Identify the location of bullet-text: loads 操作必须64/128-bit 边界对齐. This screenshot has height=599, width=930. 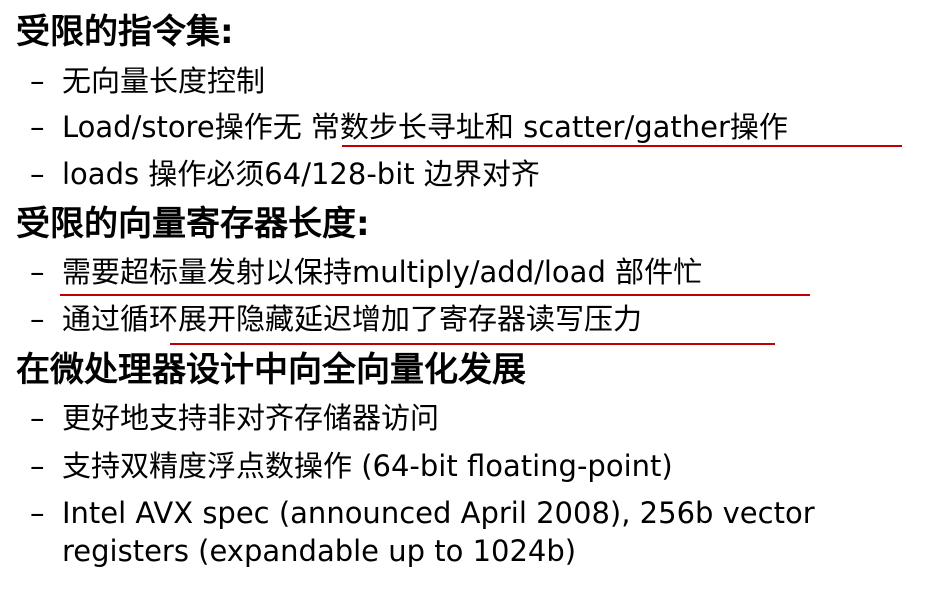
(301, 174).